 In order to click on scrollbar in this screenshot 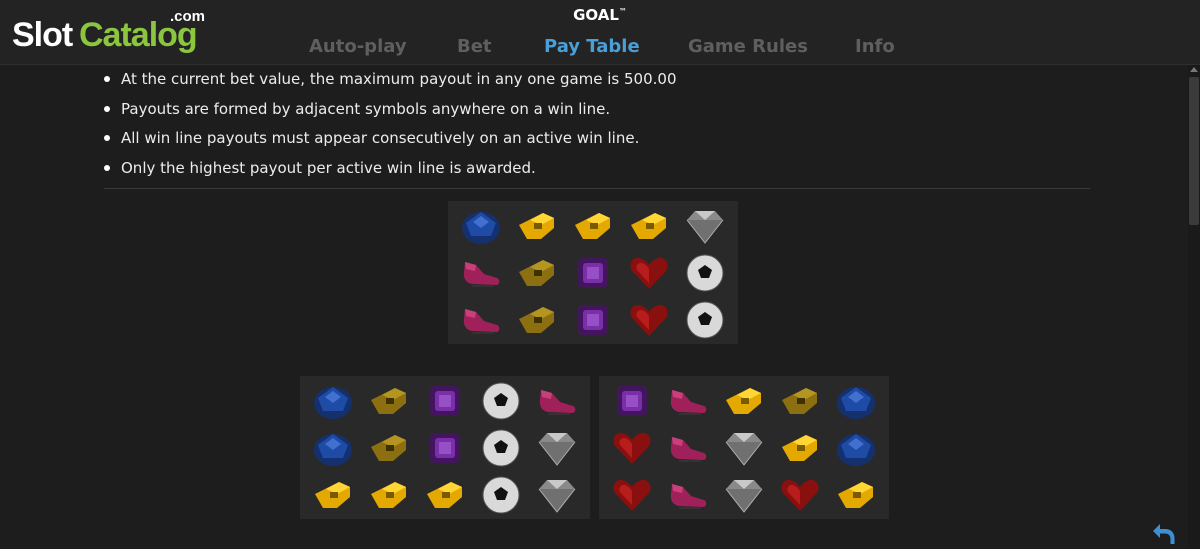, I will do `click(1194, 307)`.